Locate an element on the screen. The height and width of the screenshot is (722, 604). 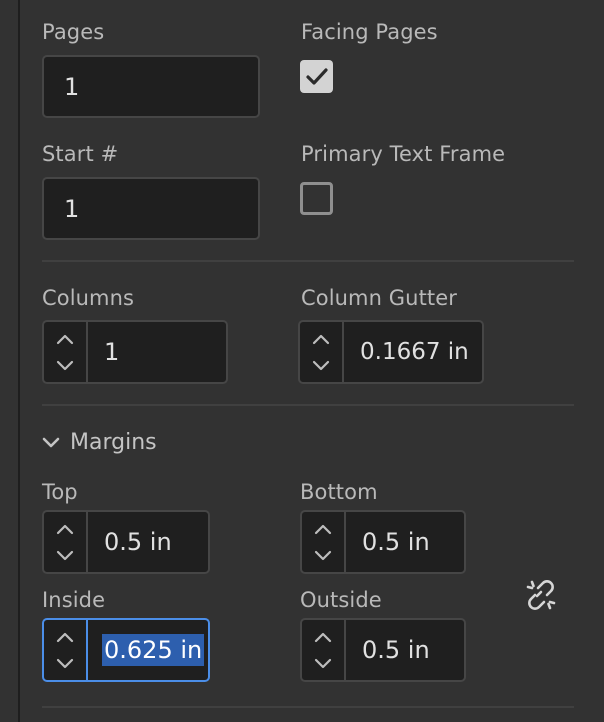
margin-inside-input: 0.625 in is located at coordinates (148, 650).